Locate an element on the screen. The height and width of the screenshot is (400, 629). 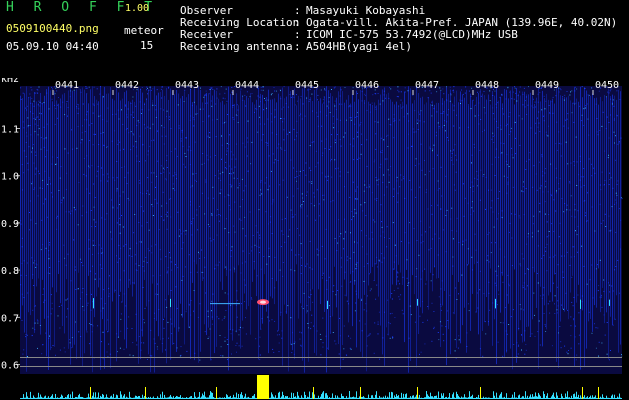
y-tick-label: 0.8 is located at coordinates (10, 271).